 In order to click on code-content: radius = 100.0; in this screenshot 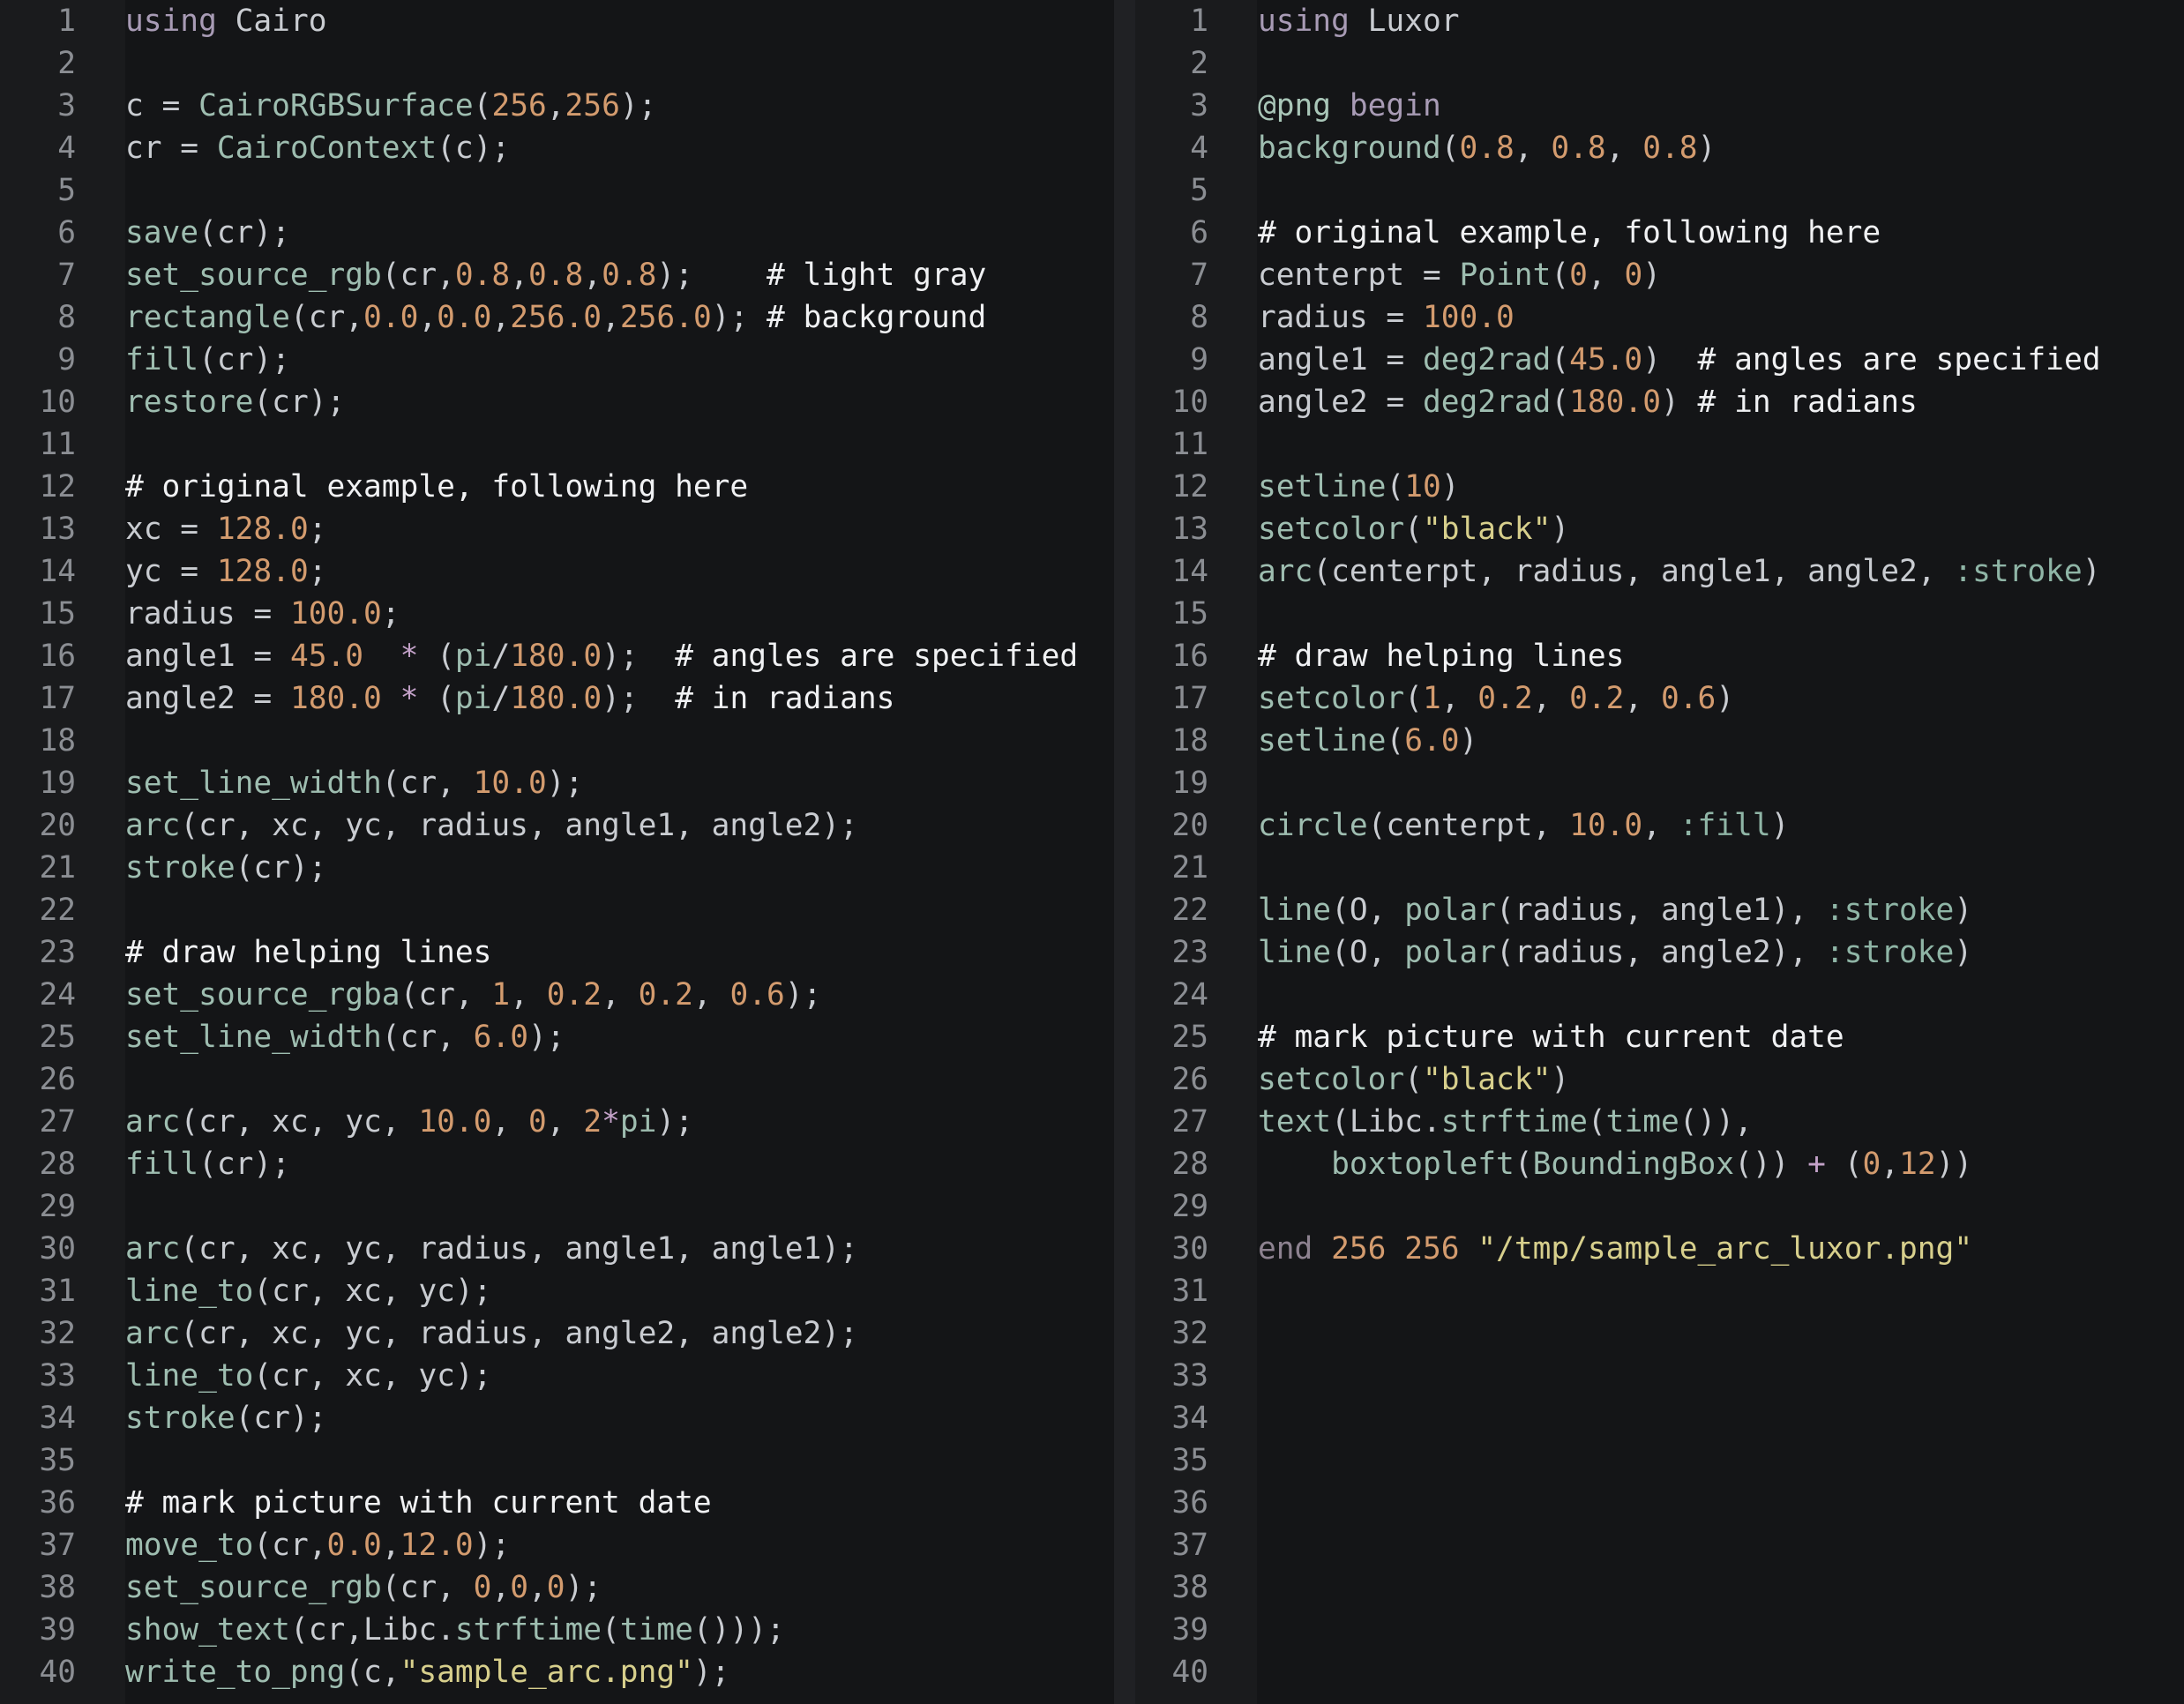, I will do `click(262, 614)`.